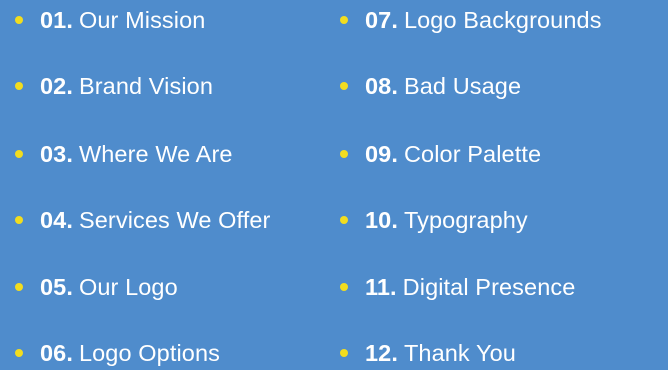 The image size is (668, 370). I want to click on toc-item-logo-options: 06. Logo Options, so click(117, 353).